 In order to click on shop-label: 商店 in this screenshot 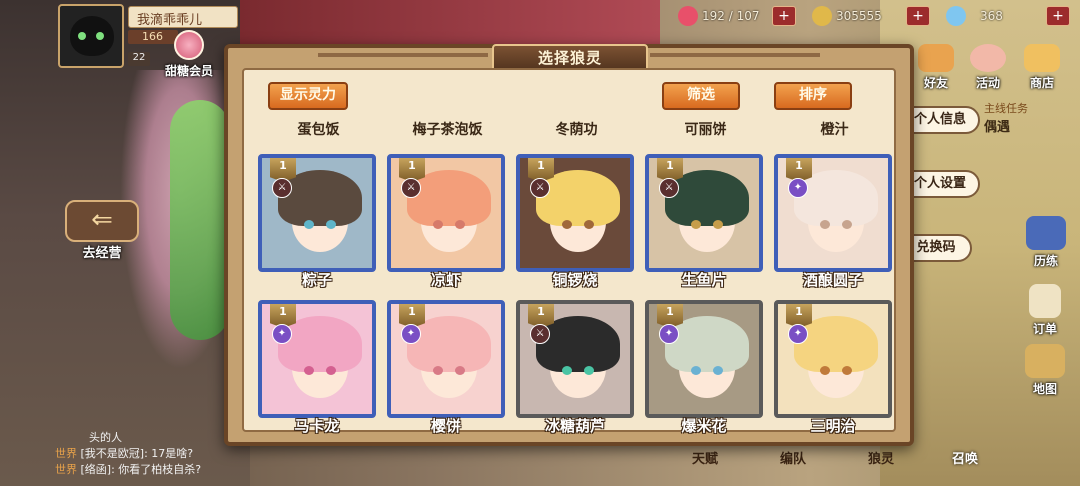, I will do `click(1041, 83)`.